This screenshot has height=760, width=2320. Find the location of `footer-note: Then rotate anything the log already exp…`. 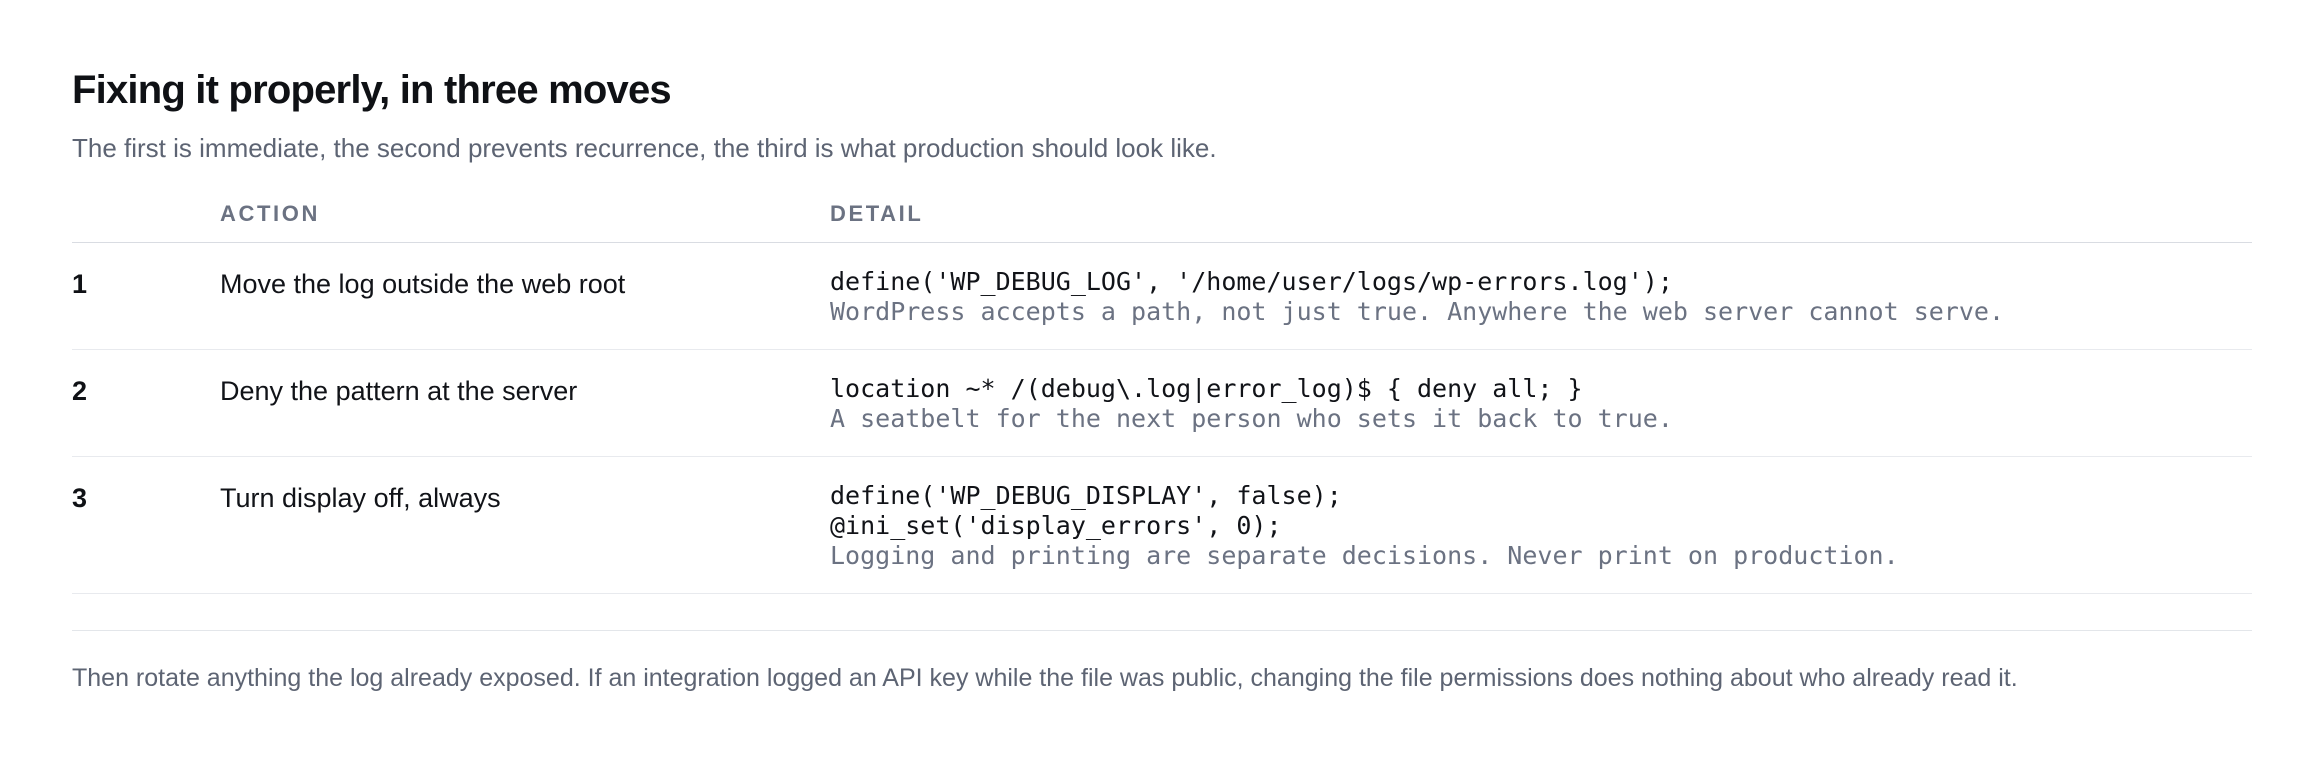

footer-note: Then rotate anything the log already exp… is located at coordinates (1045, 678).